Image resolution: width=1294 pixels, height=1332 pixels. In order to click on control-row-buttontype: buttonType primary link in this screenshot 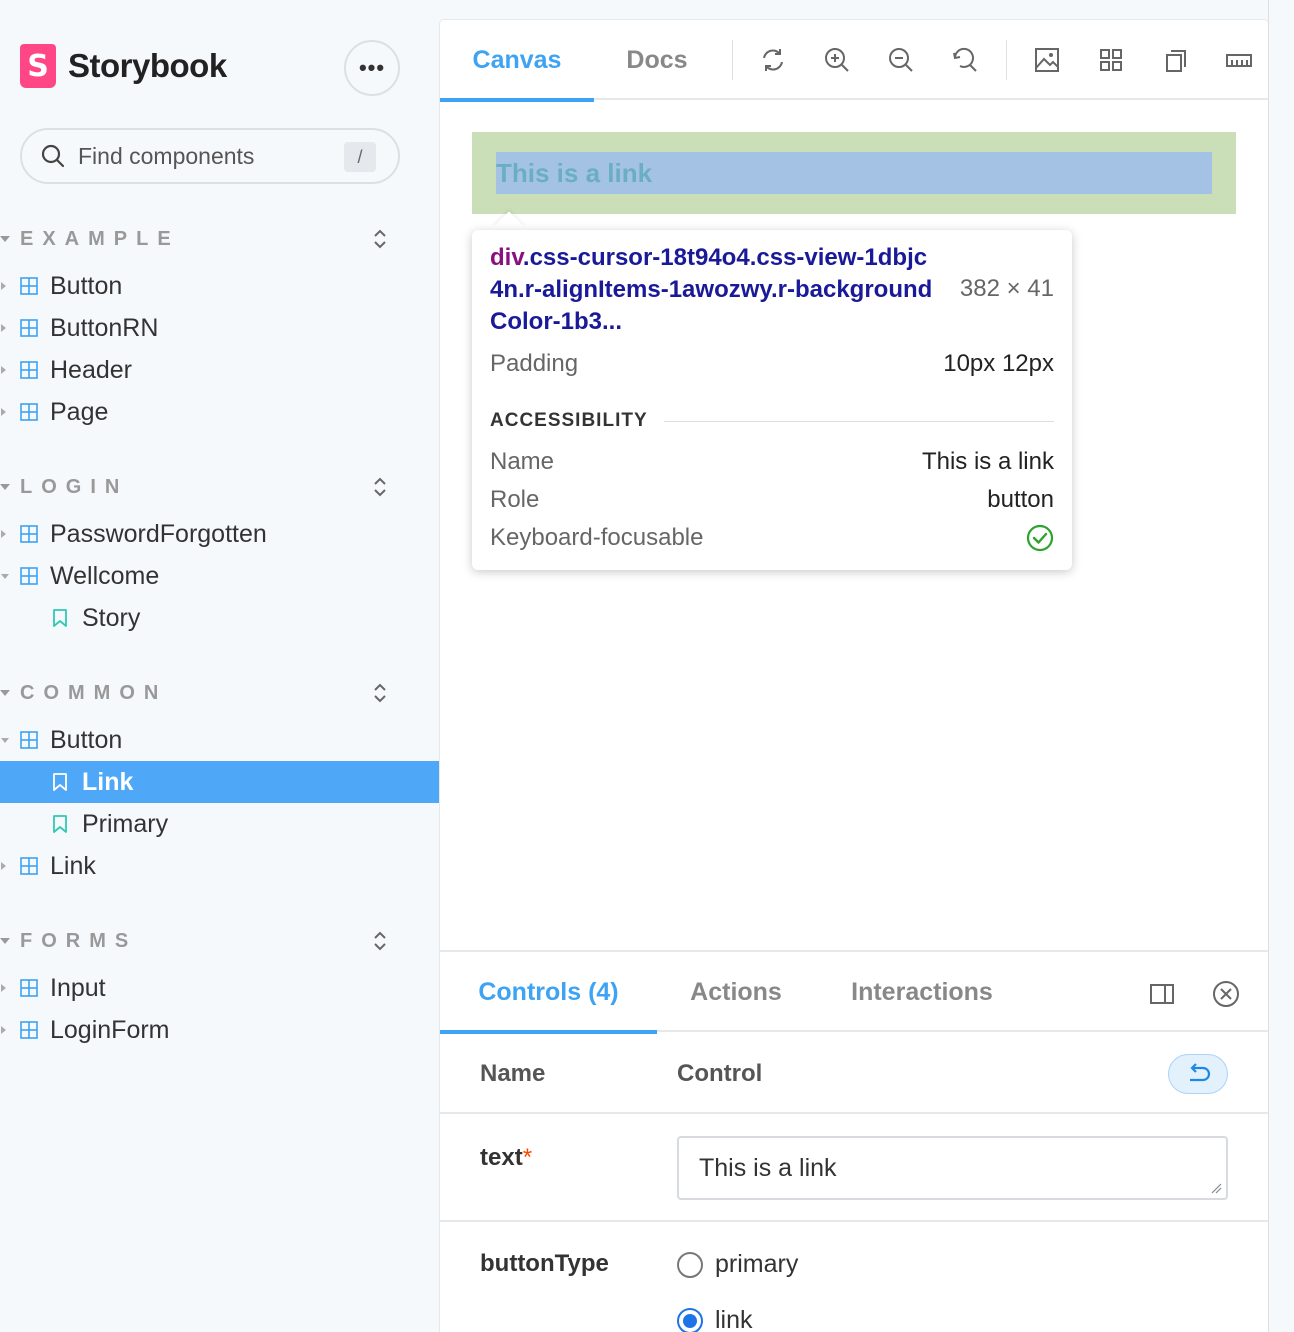, I will do `click(854, 1277)`.